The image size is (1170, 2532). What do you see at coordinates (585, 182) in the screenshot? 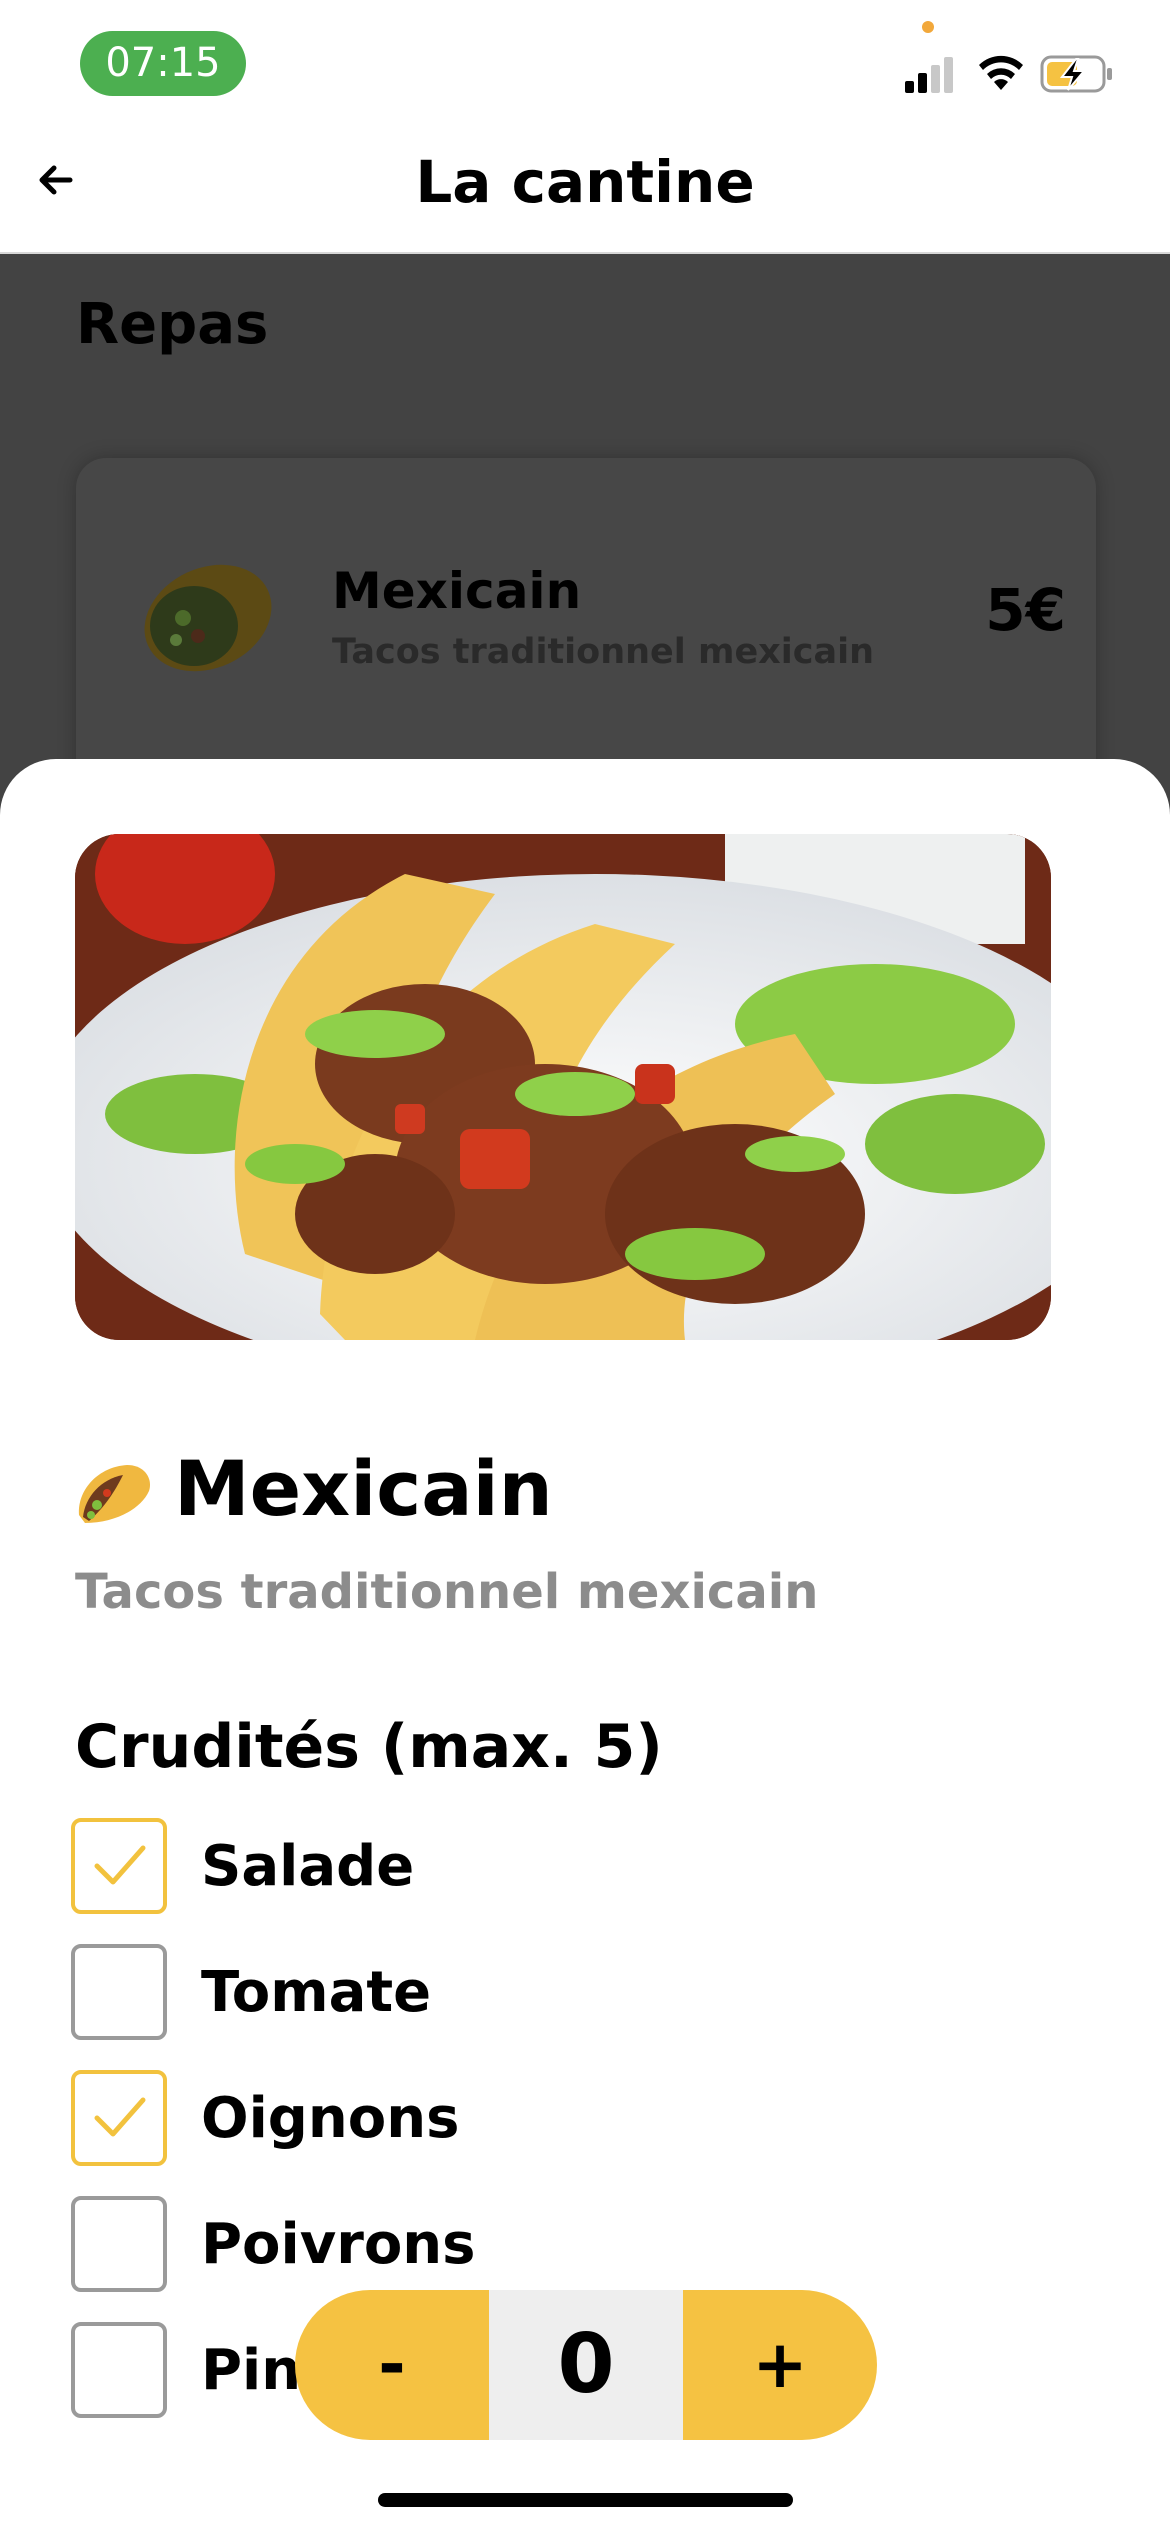
I see `page-title: La cantine` at bounding box center [585, 182].